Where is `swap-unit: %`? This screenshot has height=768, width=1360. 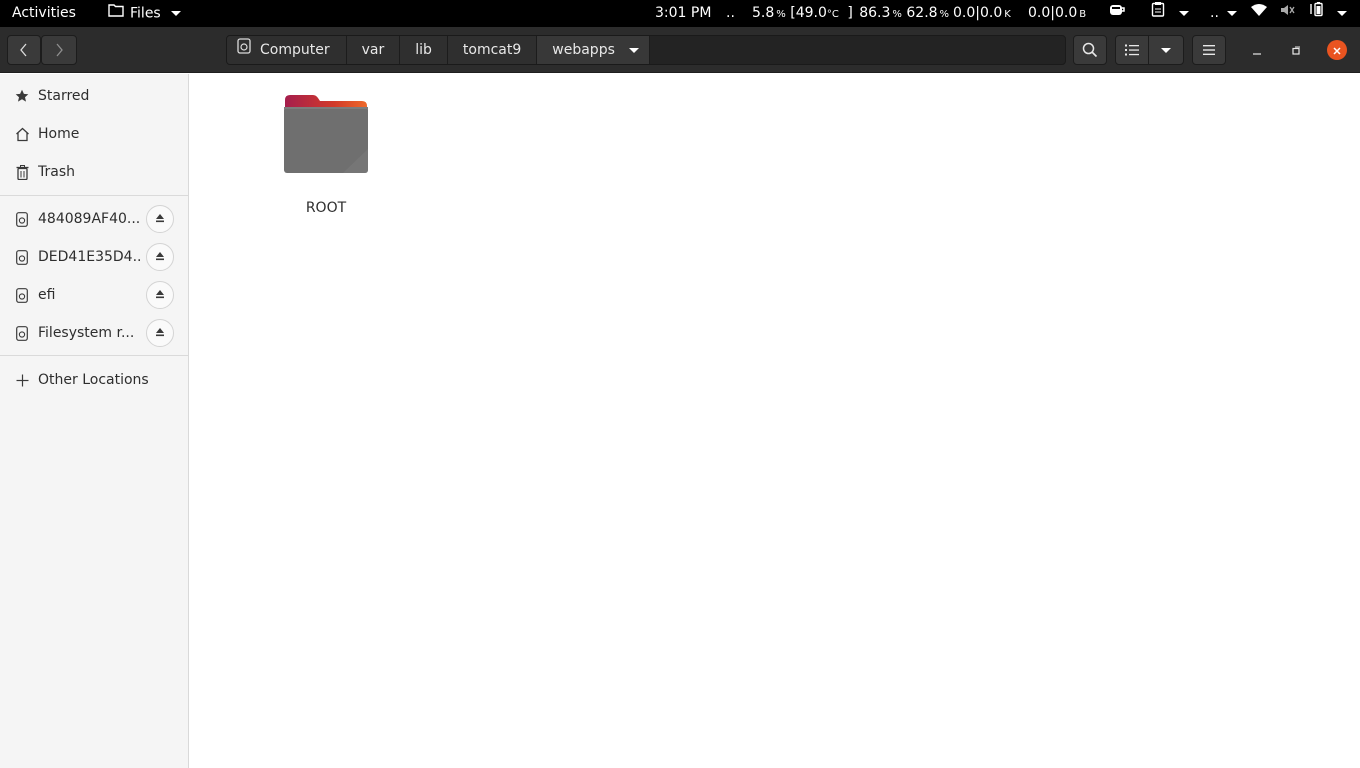
swap-unit: % is located at coordinates (944, 14).